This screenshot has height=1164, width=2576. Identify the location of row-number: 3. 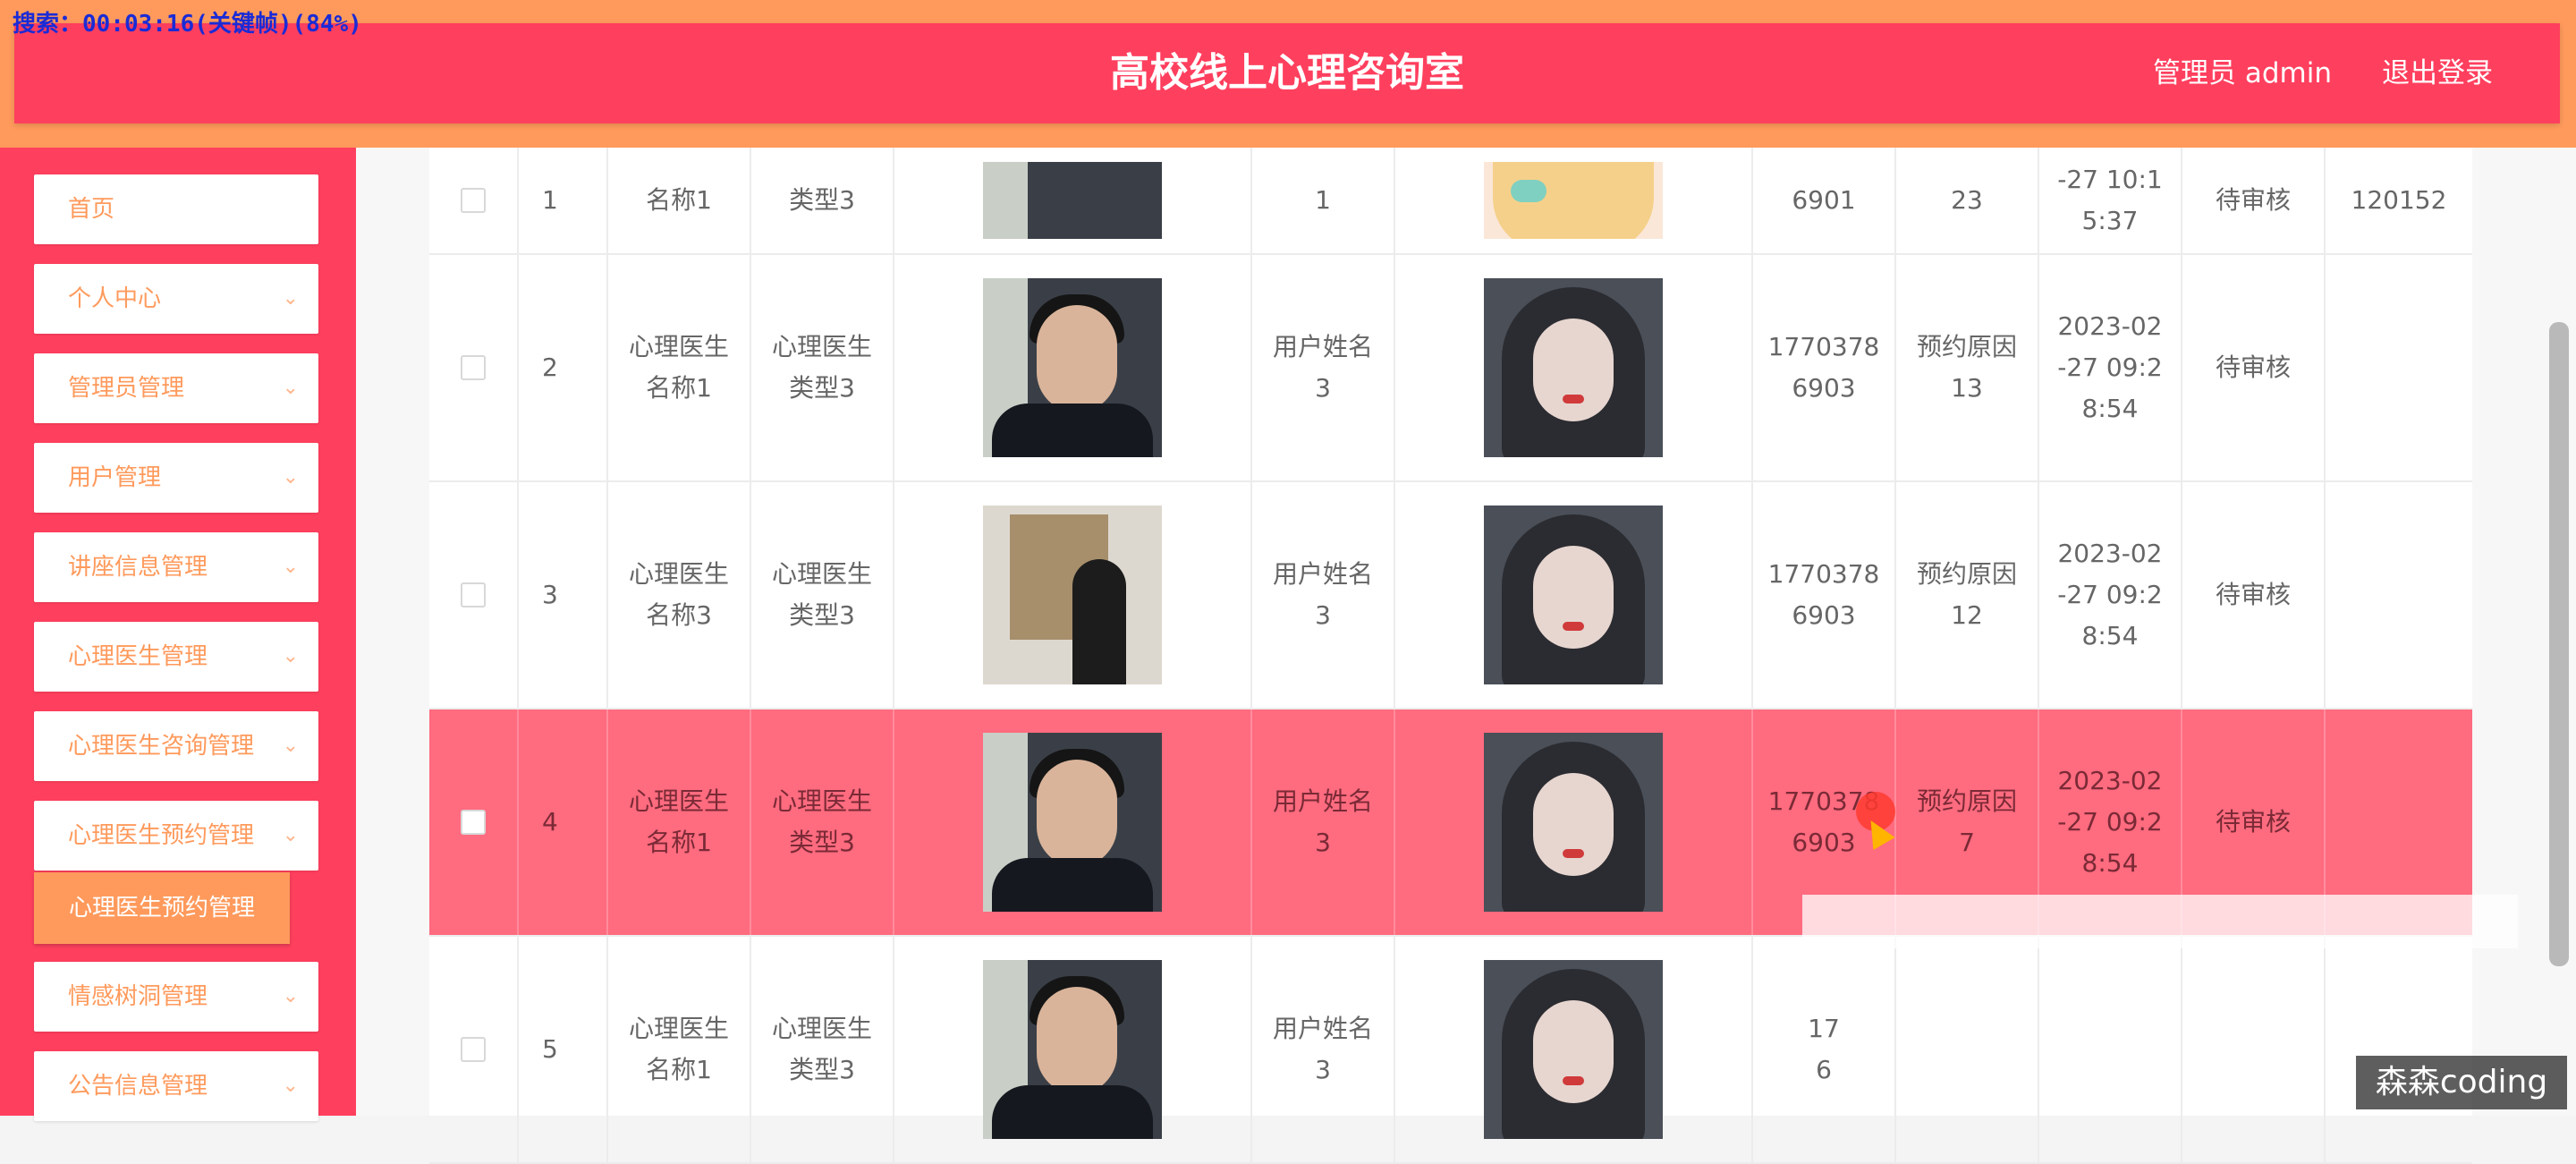
(563, 595).